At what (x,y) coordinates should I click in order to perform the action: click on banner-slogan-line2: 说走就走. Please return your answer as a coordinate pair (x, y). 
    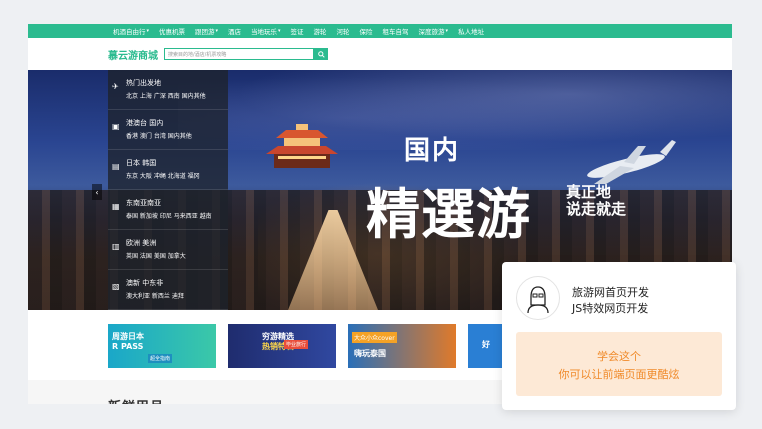
    Looking at the image, I should click on (596, 209).